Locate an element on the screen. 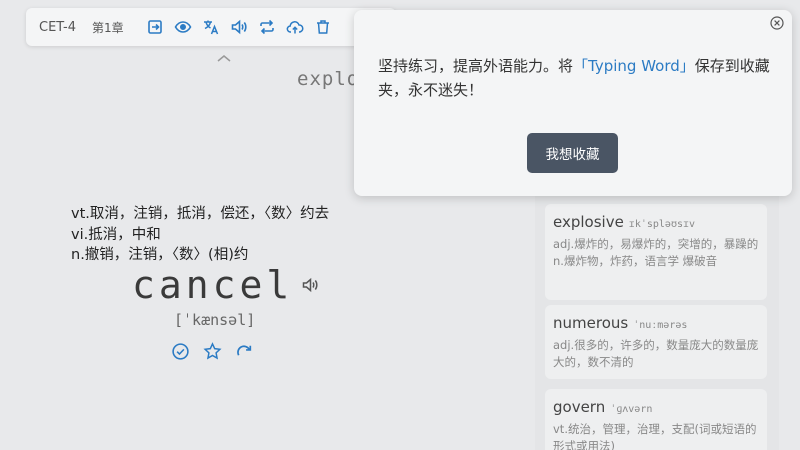  speaker-icon is located at coordinates (239, 27).